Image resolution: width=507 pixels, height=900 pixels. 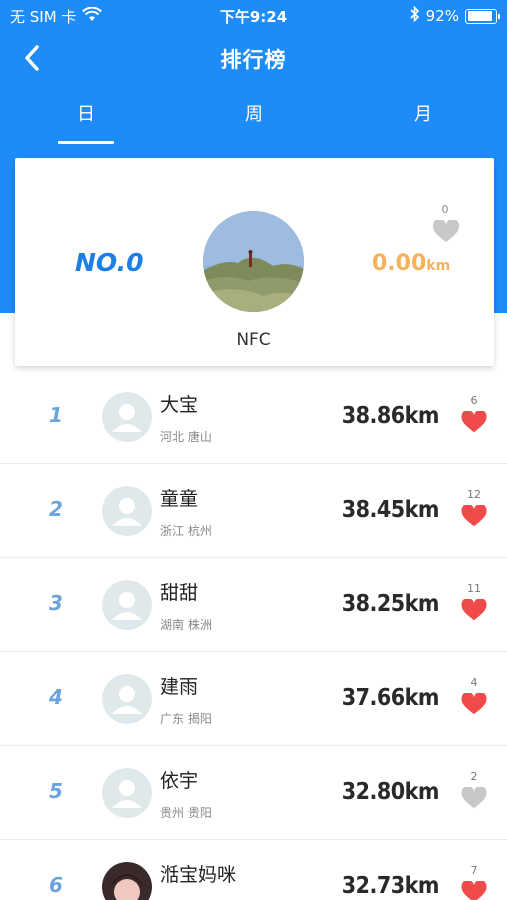 I want to click on leaderboard-row: 2 童童浙江 杭州 38.45km 12, so click(x=253, y=511).